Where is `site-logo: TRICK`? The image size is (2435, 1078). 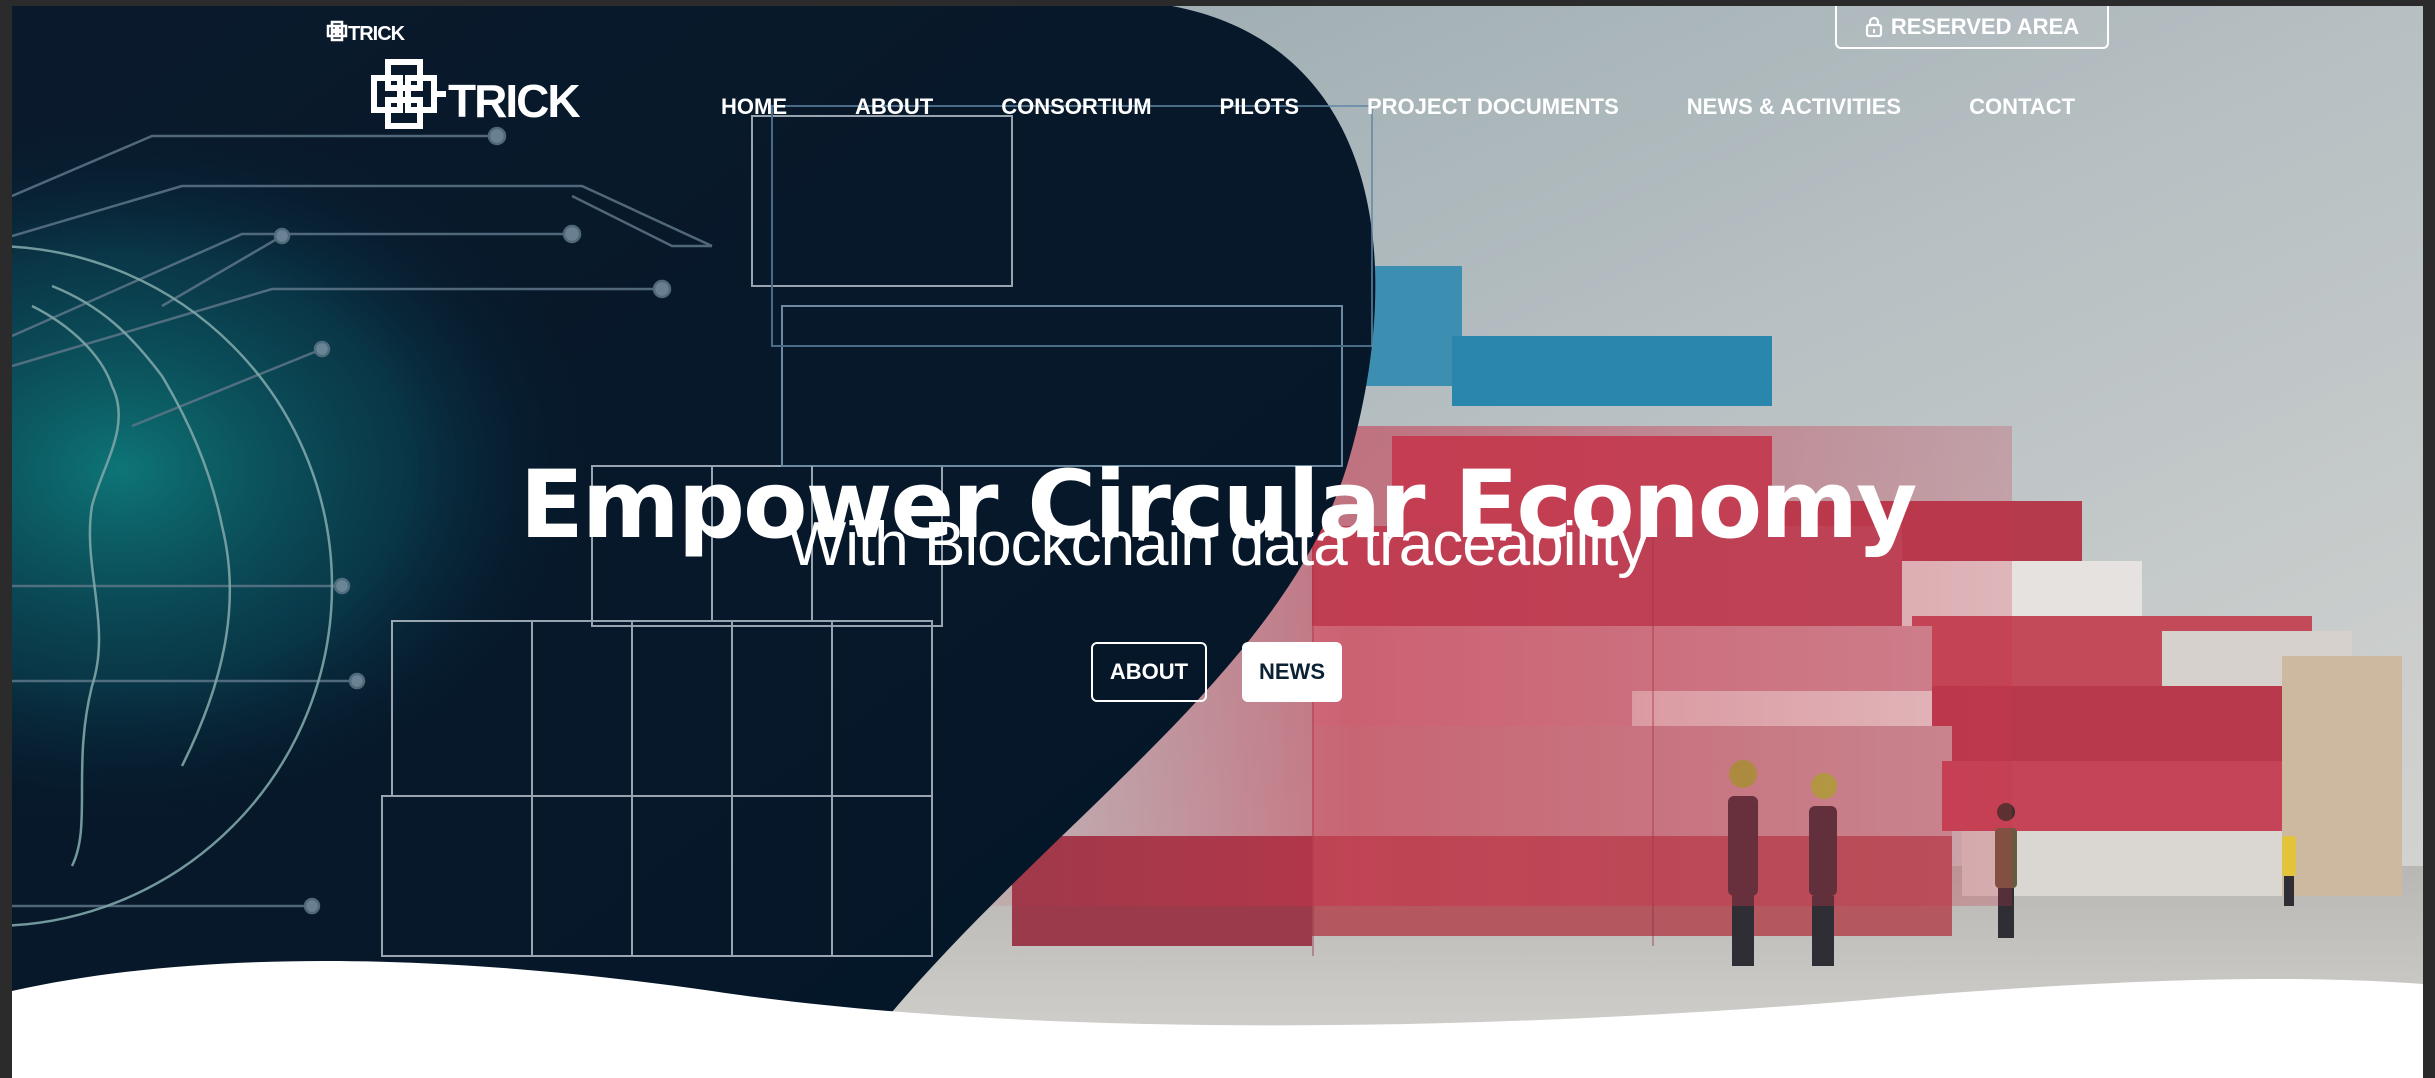
site-logo: TRICK is located at coordinates (474, 100).